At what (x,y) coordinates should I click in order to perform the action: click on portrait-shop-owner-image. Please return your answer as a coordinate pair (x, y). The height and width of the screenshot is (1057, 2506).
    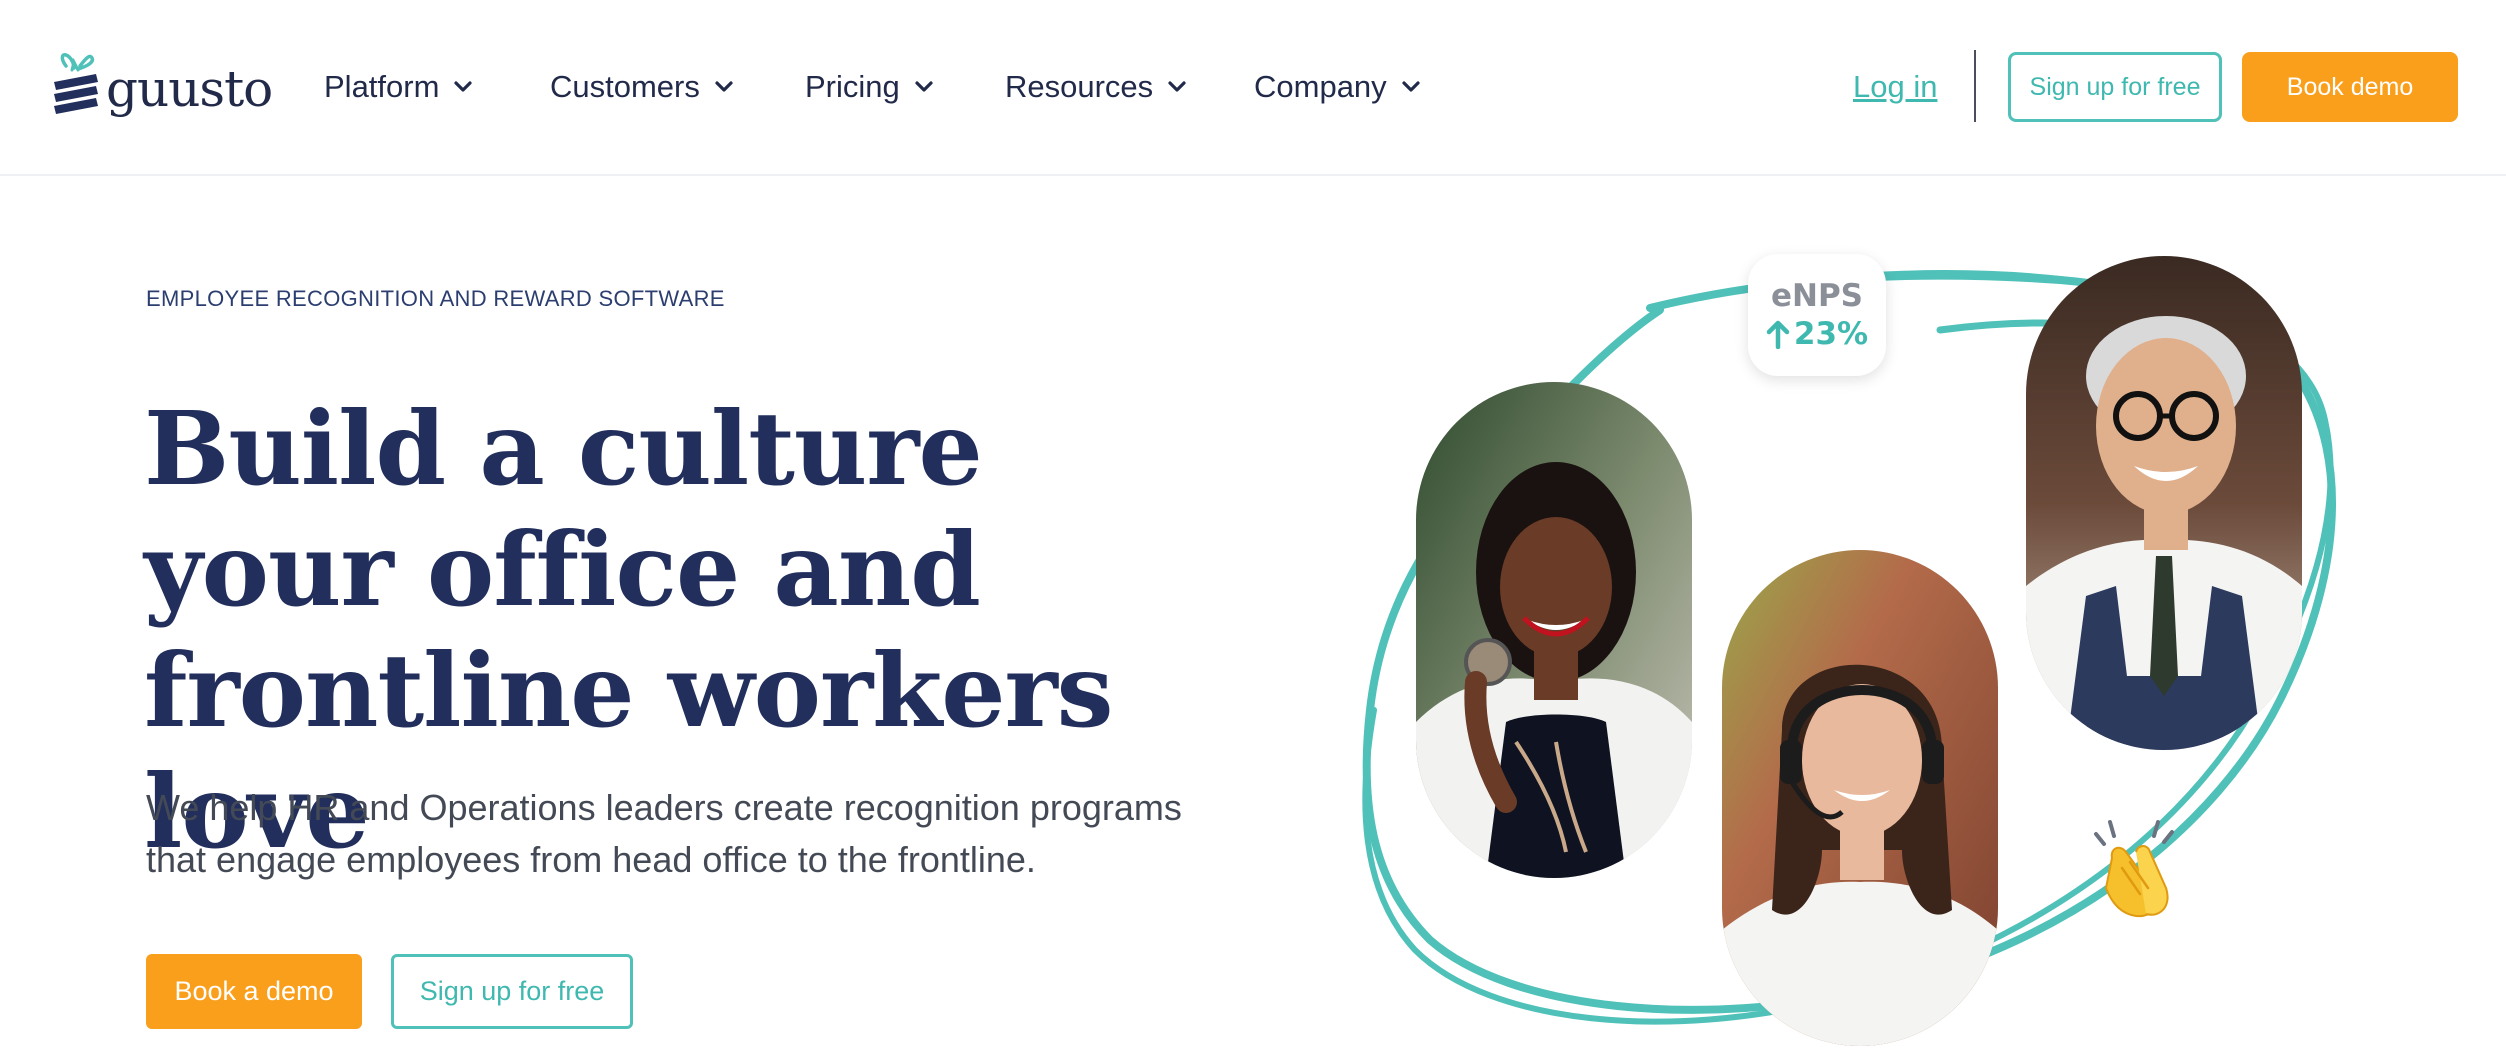
    Looking at the image, I should click on (2164, 503).